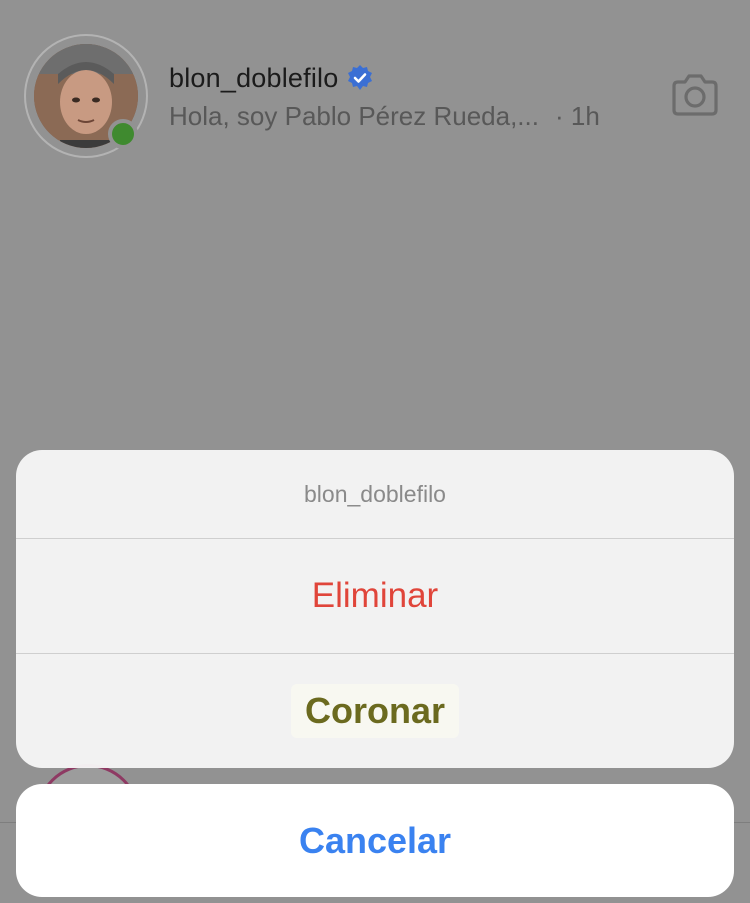 This screenshot has height=903, width=750. I want to click on delete-button: Eliminar, so click(375, 596).